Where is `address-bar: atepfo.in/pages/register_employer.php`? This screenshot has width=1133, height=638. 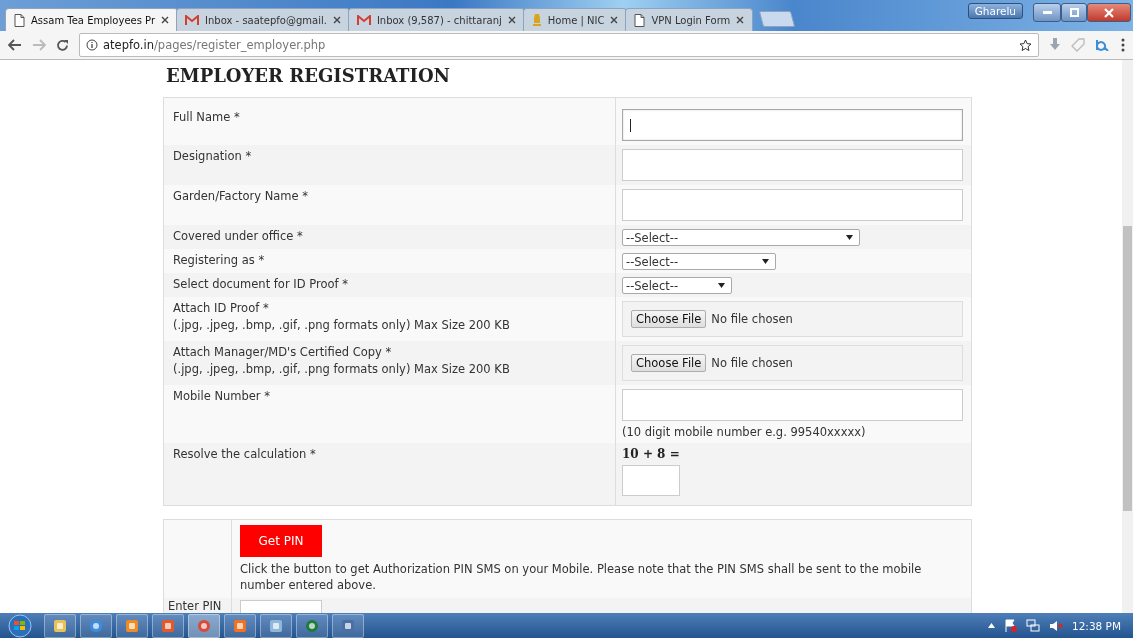 address-bar: atepfo.in/pages/register_employer.php is located at coordinates (559, 45).